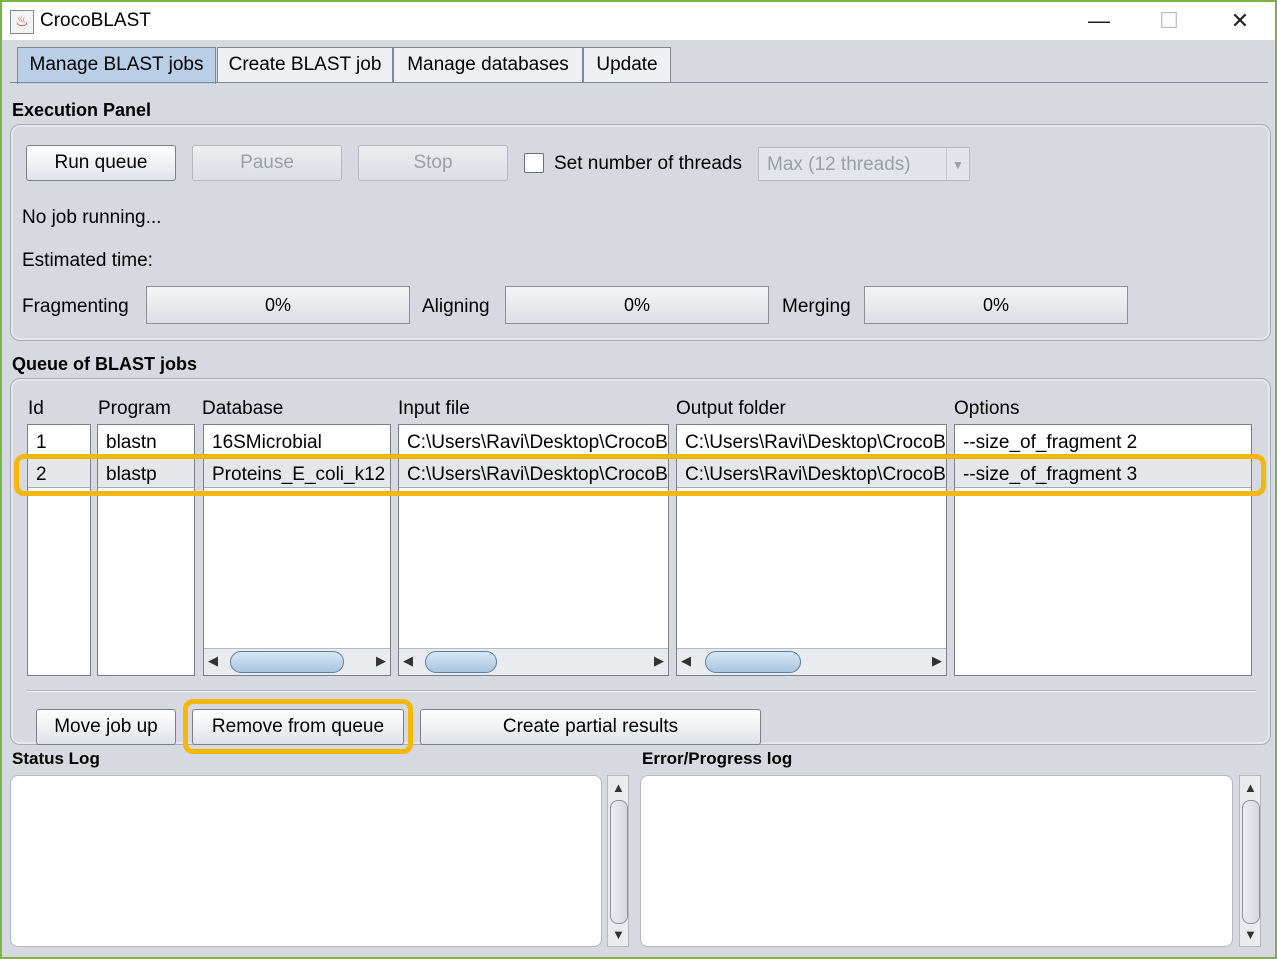 The width and height of the screenshot is (1277, 959). What do you see at coordinates (639, 82) in the screenshot?
I see `tab-divider` at bounding box center [639, 82].